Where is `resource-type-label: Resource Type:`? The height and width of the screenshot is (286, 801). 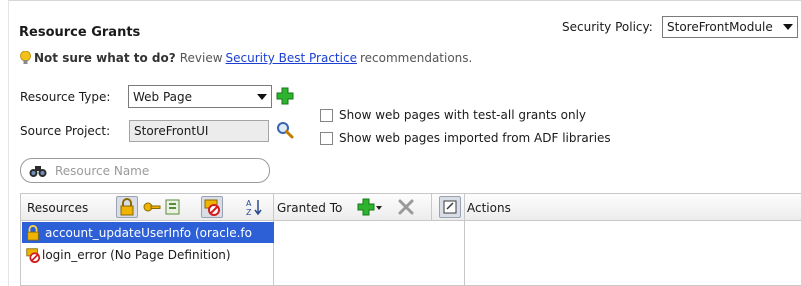
resource-type-label: Resource Type: is located at coordinates (65, 97).